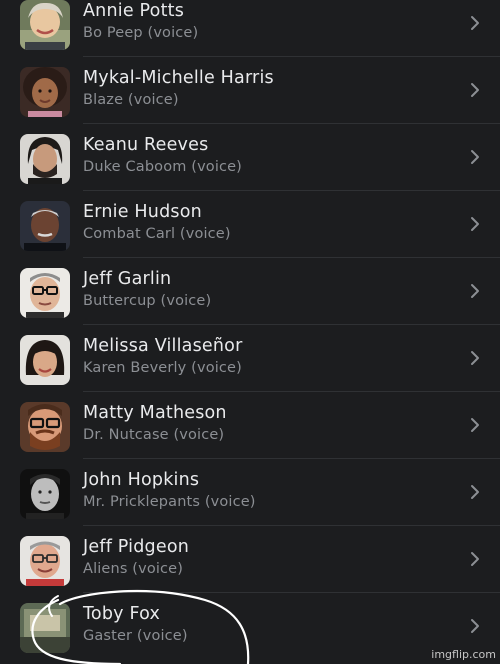  What do you see at coordinates (146, 145) in the screenshot?
I see `actor-name: Keanu Reeves` at bounding box center [146, 145].